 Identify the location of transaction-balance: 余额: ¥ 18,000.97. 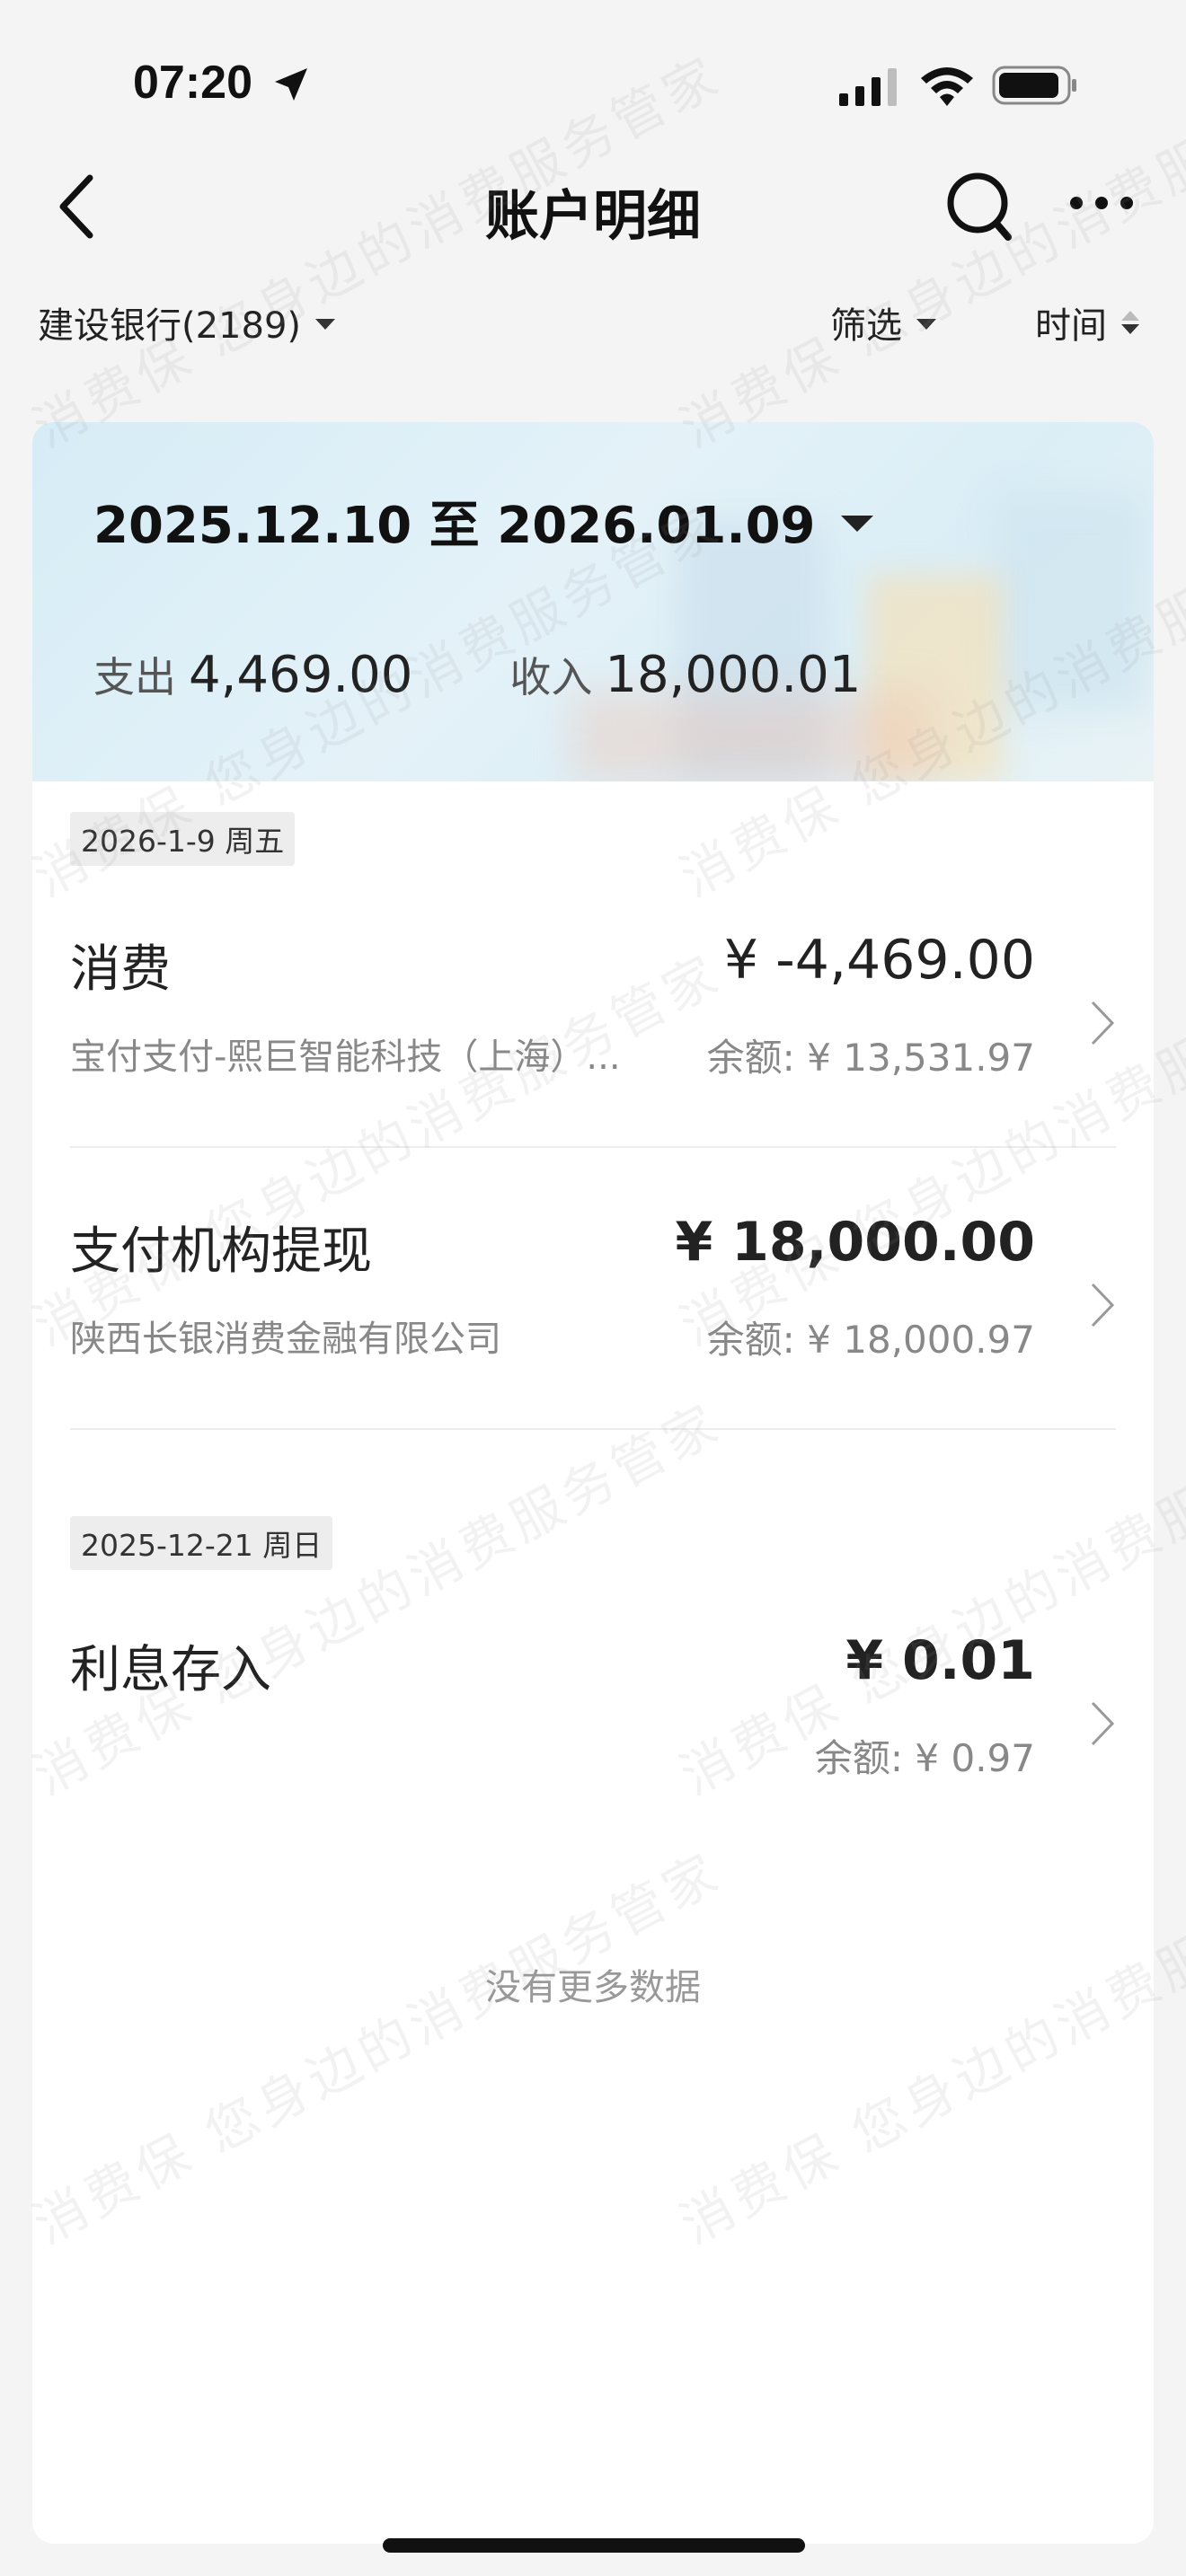
(870, 1340).